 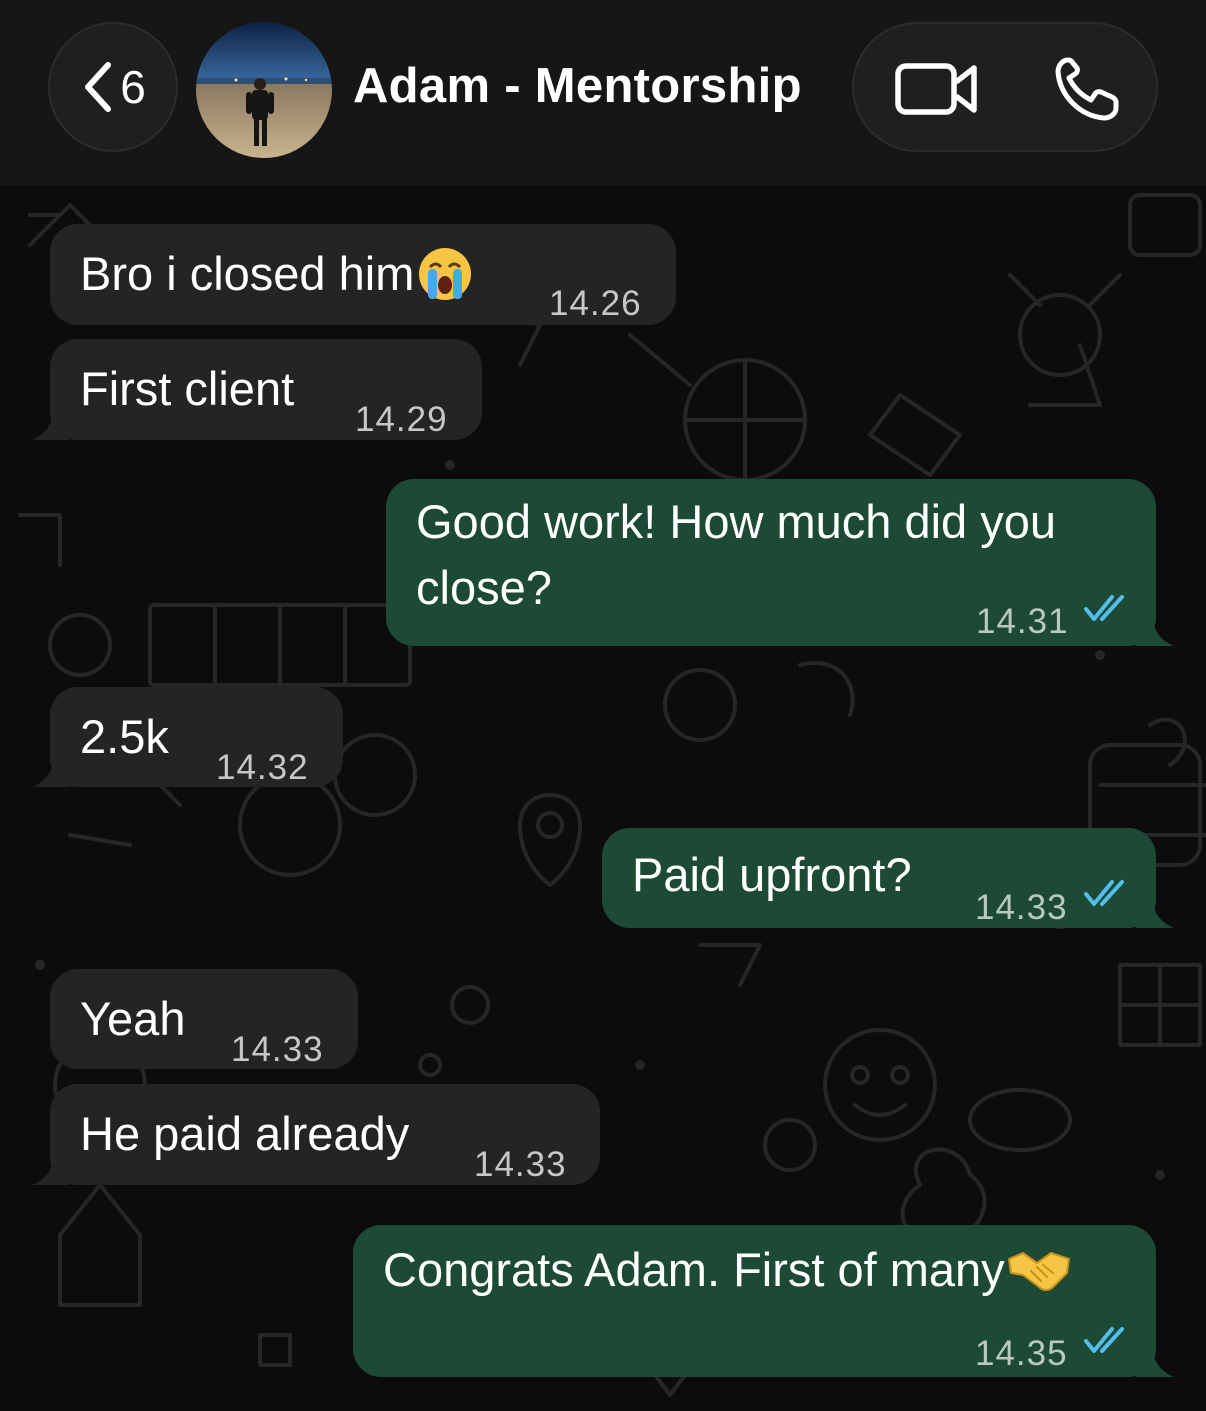 What do you see at coordinates (445, 273) in the screenshot?
I see `crying-face-emoji-icon` at bounding box center [445, 273].